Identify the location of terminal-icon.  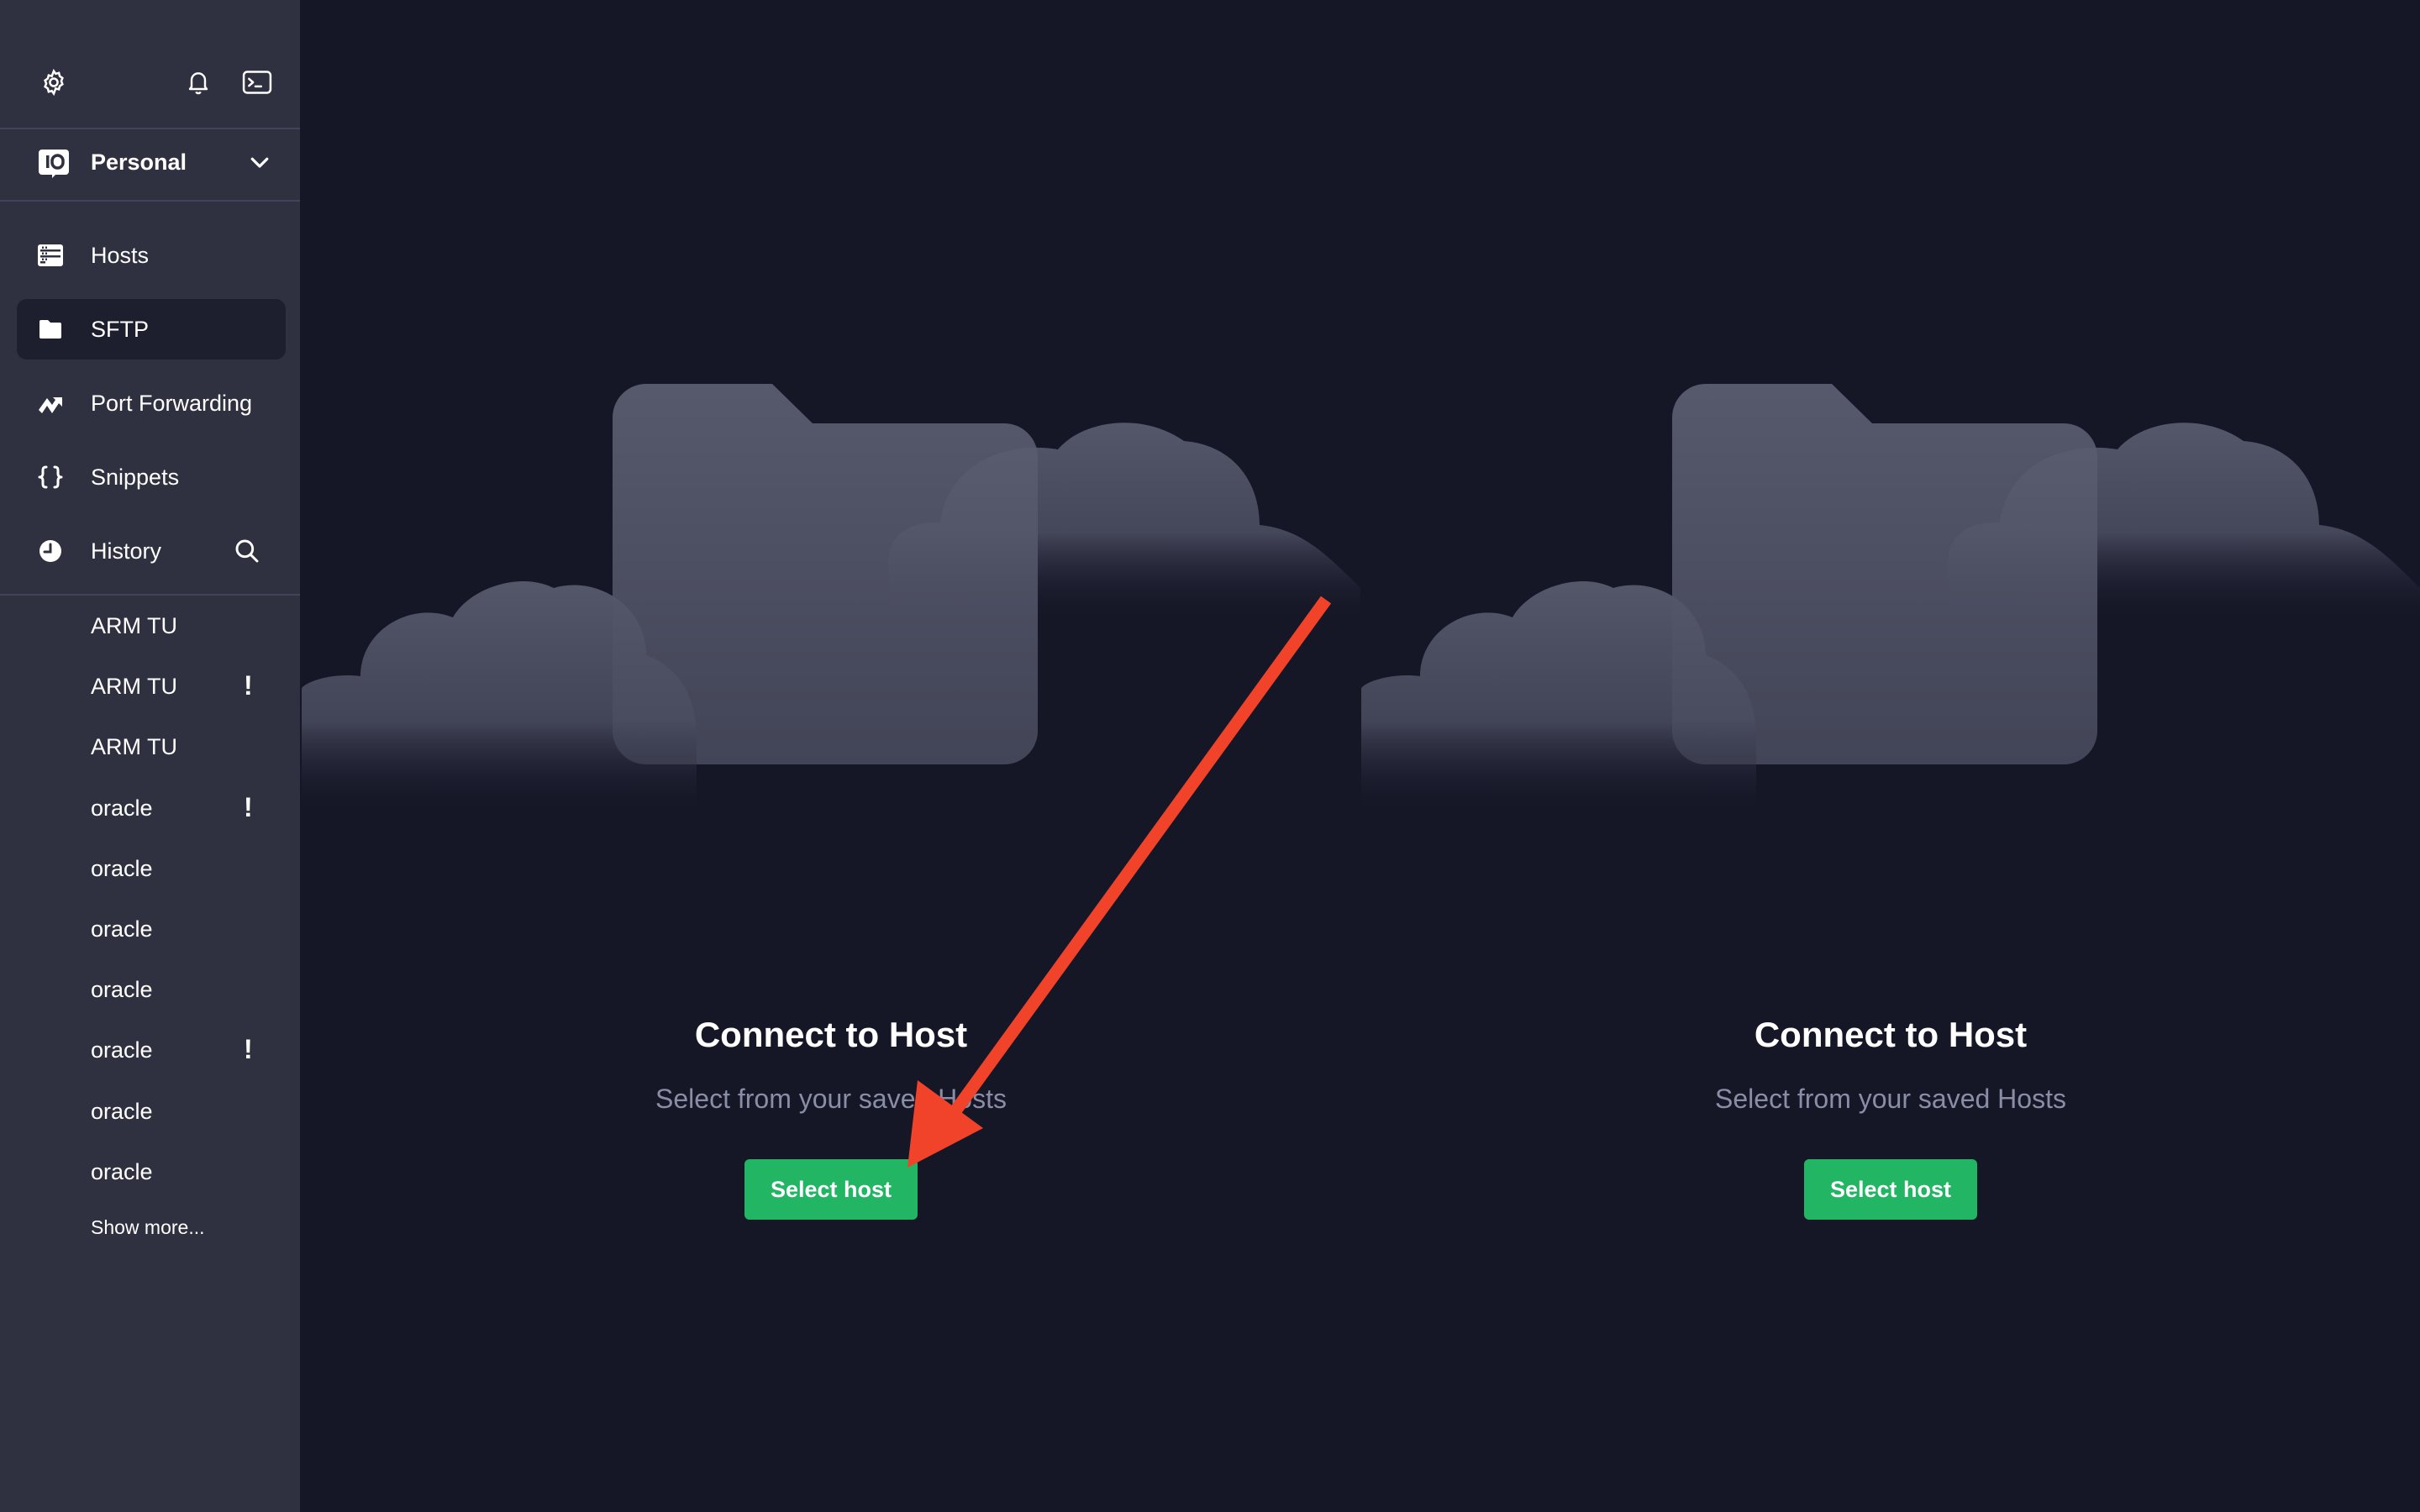
(257, 82).